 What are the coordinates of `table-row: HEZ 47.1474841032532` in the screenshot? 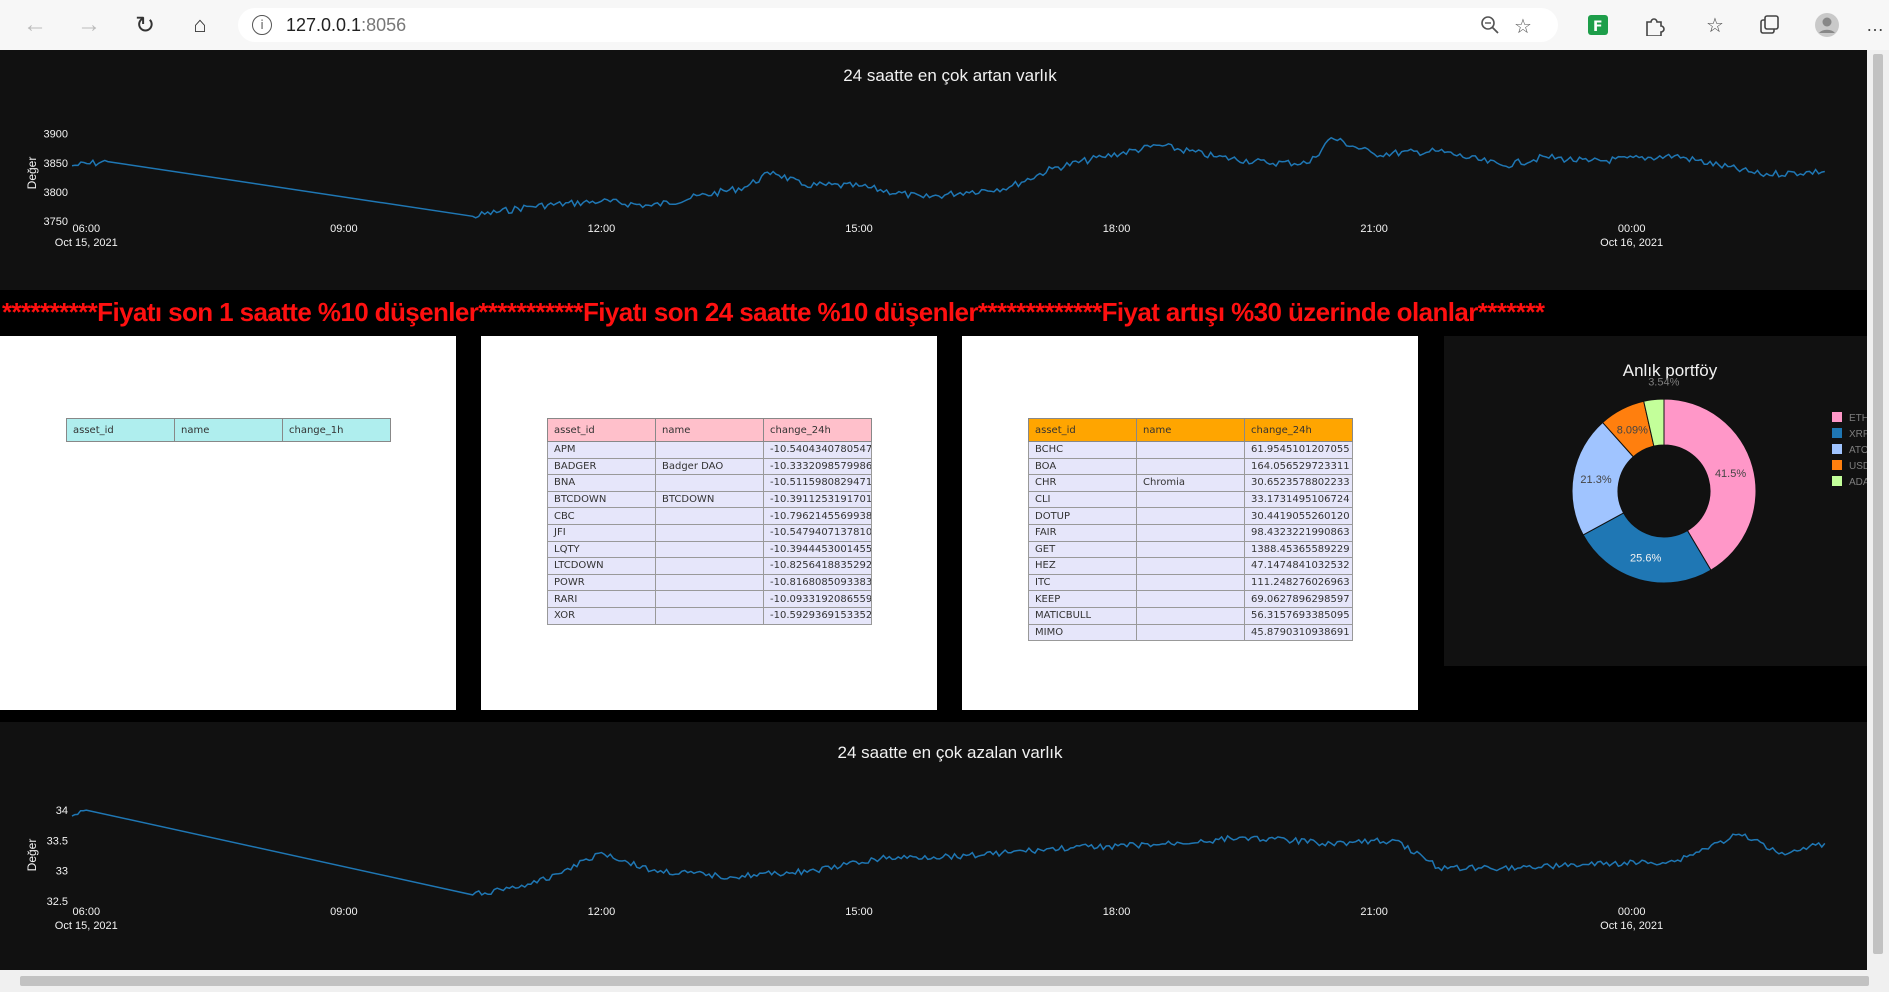 It's located at (1190, 566).